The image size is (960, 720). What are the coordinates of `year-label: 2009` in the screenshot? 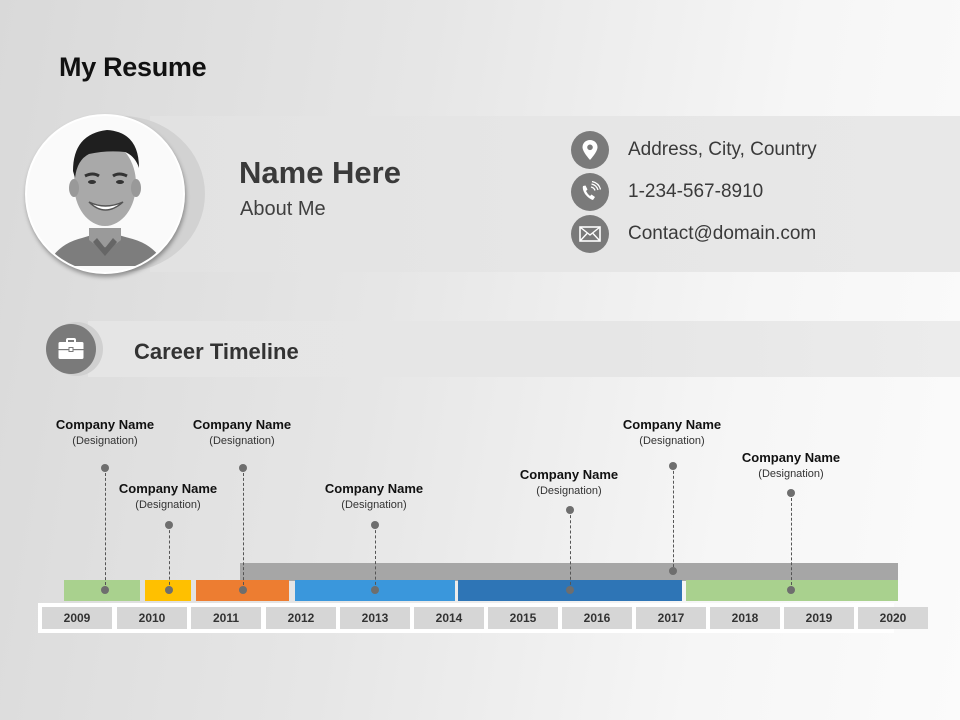 It's located at (77, 618).